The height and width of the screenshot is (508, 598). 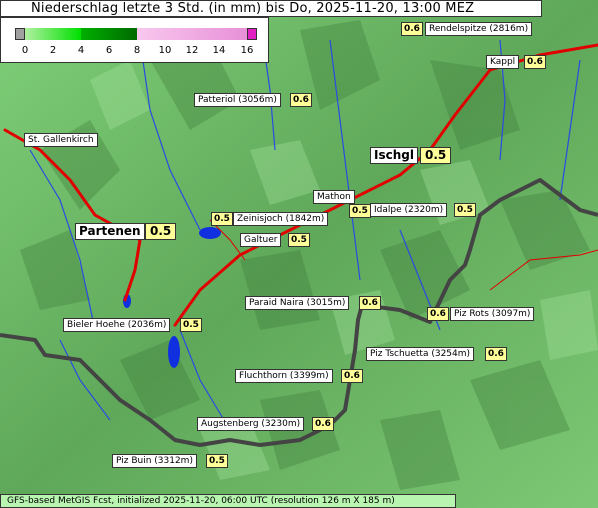 I want to click on value-piz-buin: 0.5, so click(x=217, y=461).